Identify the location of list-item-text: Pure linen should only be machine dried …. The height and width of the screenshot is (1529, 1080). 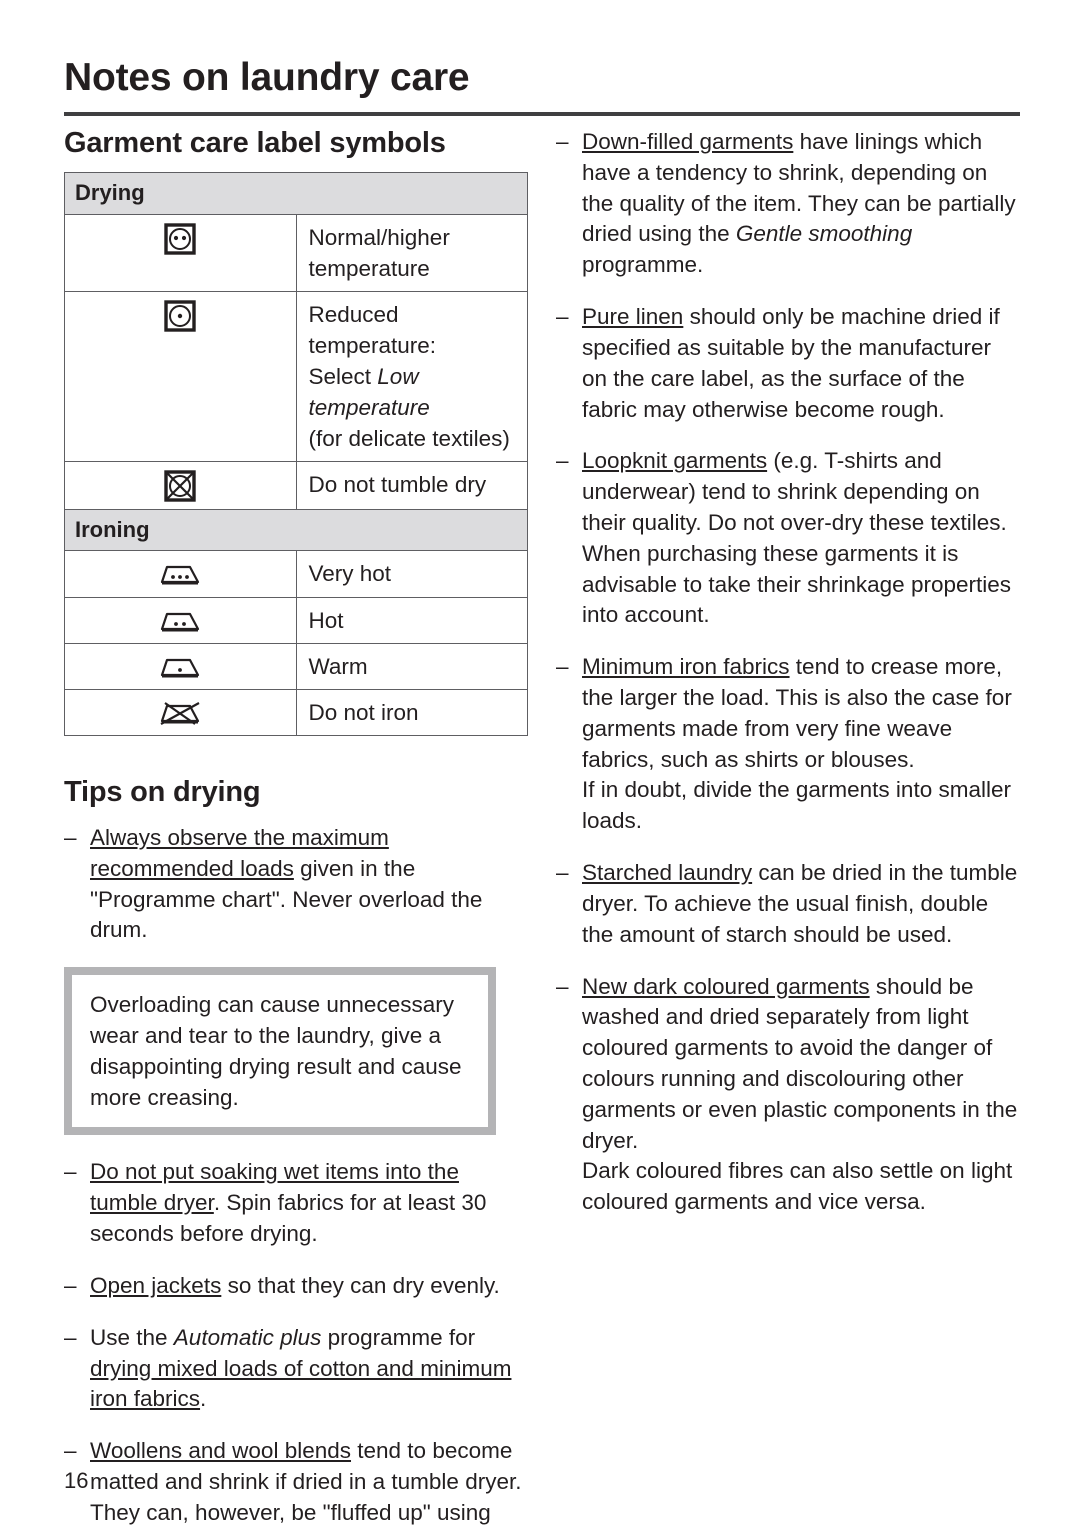
(801, 363).